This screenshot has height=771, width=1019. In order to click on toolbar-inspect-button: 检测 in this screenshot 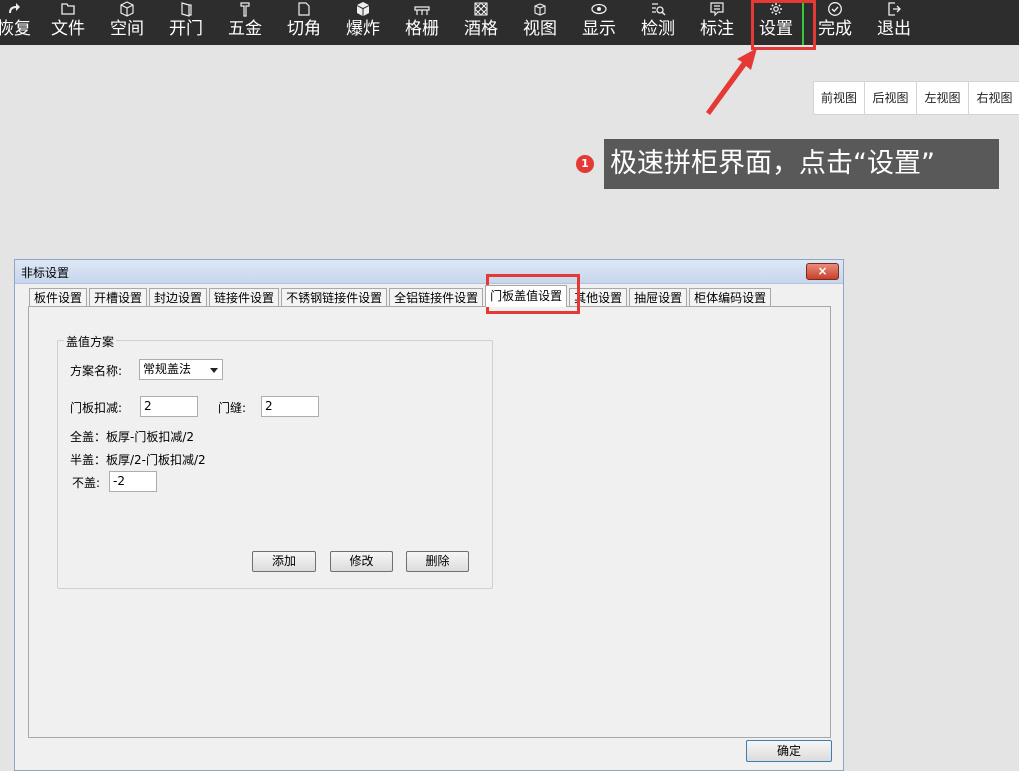, I will do `click(658, 22)`.